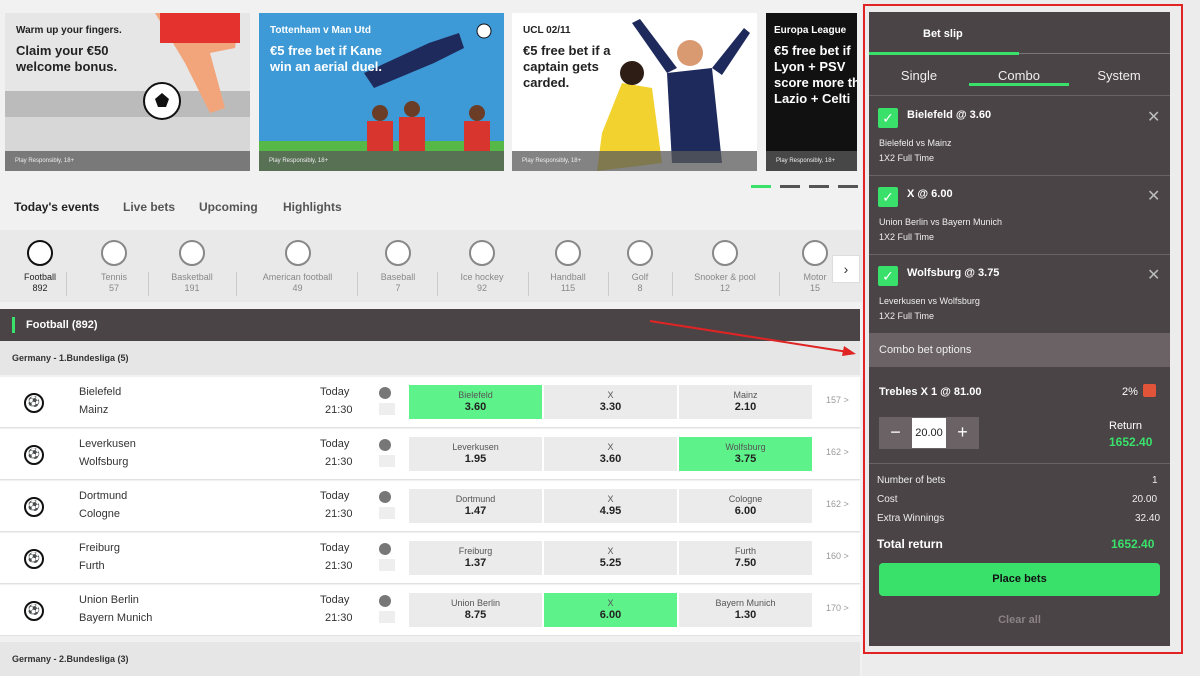  I want to click on tab-highlights: Highlights, so click(312, 207).